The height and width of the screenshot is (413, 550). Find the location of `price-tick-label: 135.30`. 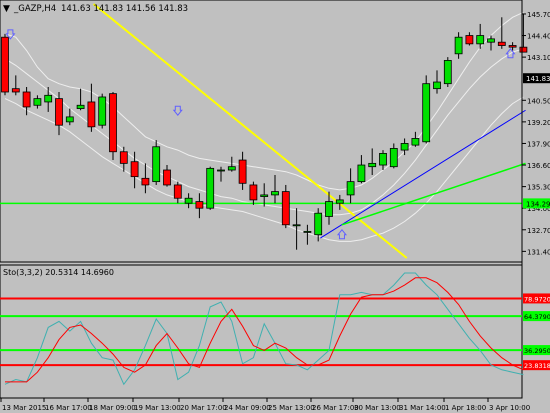

price-tick-label: 135.30 is located at coordinates (538, 188).